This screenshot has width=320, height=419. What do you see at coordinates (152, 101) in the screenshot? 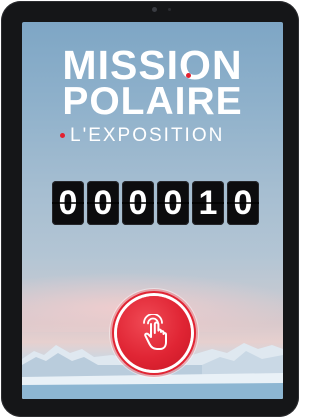
I see `title-polaire: POLAIRE` at bounding box center [152, 101].